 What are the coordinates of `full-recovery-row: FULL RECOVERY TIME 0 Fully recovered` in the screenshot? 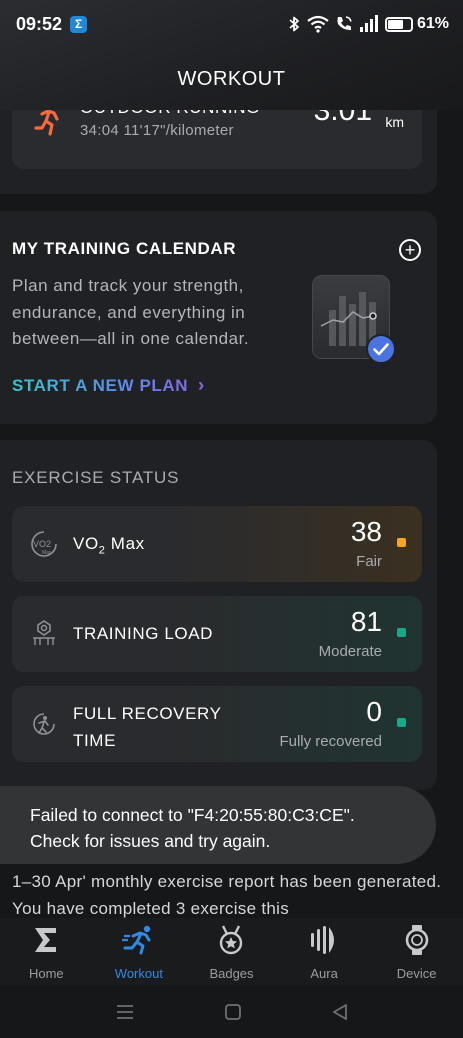 It's located at (217, 724).